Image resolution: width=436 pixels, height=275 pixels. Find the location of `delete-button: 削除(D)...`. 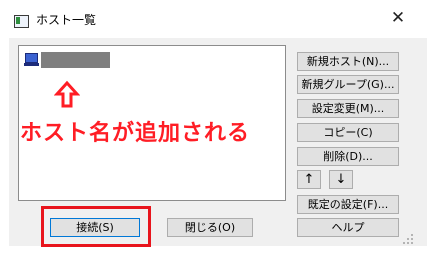

delete-button: 削除(D)... is located at coordinates (348, 156).